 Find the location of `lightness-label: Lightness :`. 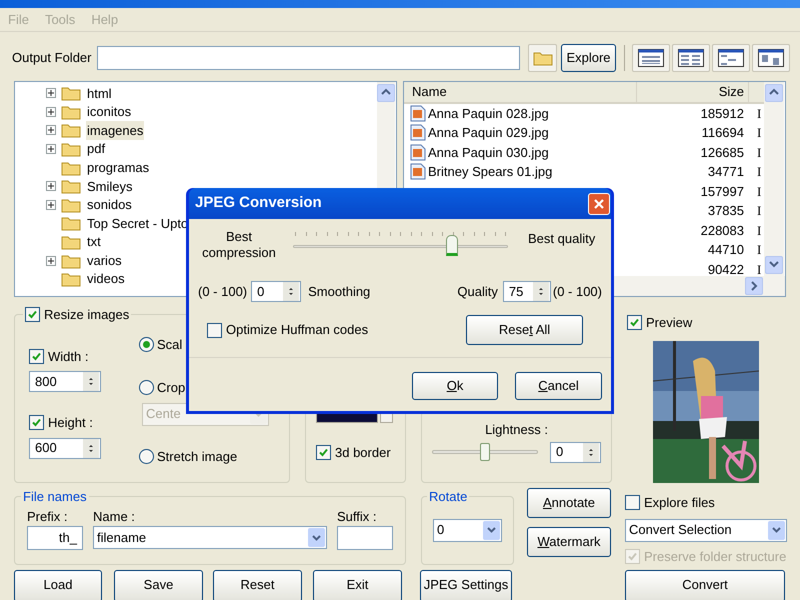

lightness-label: Lightness : is located at coordinates (516, 430).